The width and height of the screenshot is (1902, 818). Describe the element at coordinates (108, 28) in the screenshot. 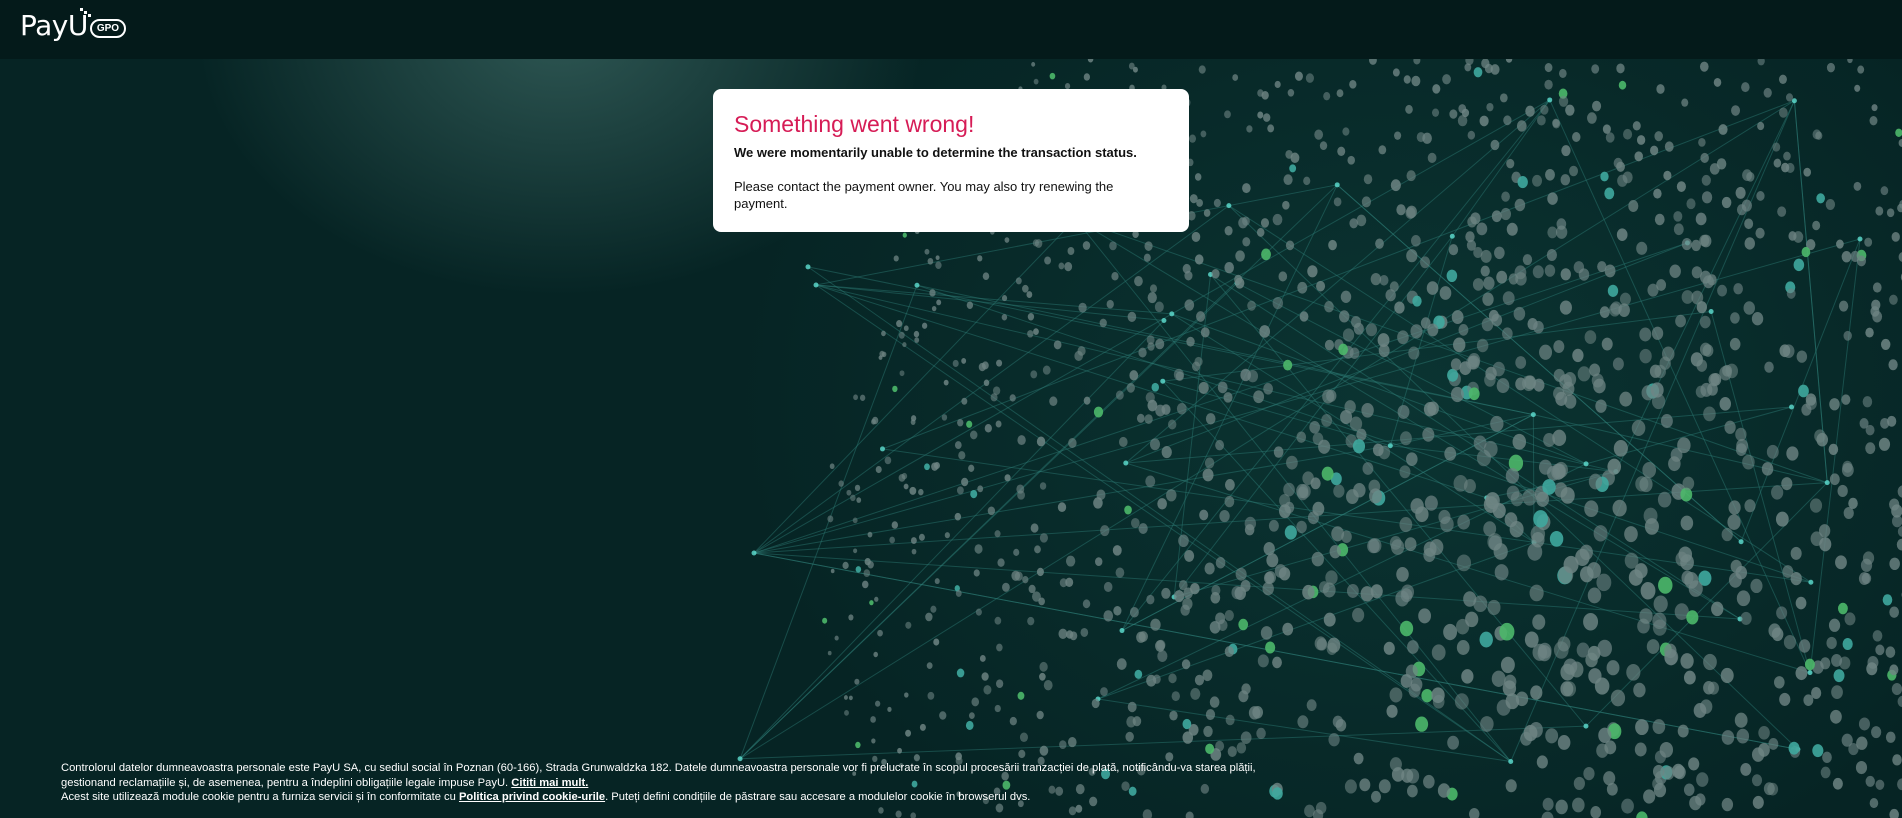

I see `logo-badge: GPO` at that location.